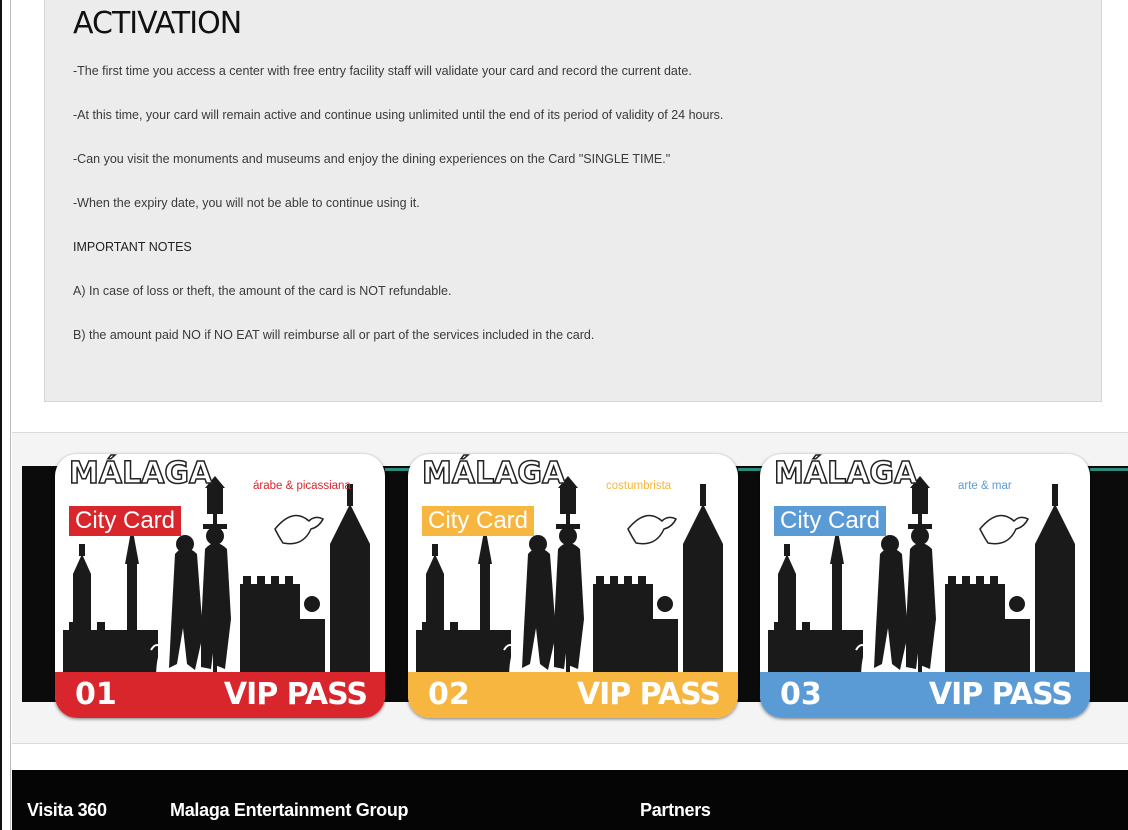 The height and width of the screenshot is (830, 1128). Describe the element at coordinates (925, 586) in the screenshot. I see `city-card-03: MÁLAGA arte & mar City Card 03 VIP PASS` at that location.